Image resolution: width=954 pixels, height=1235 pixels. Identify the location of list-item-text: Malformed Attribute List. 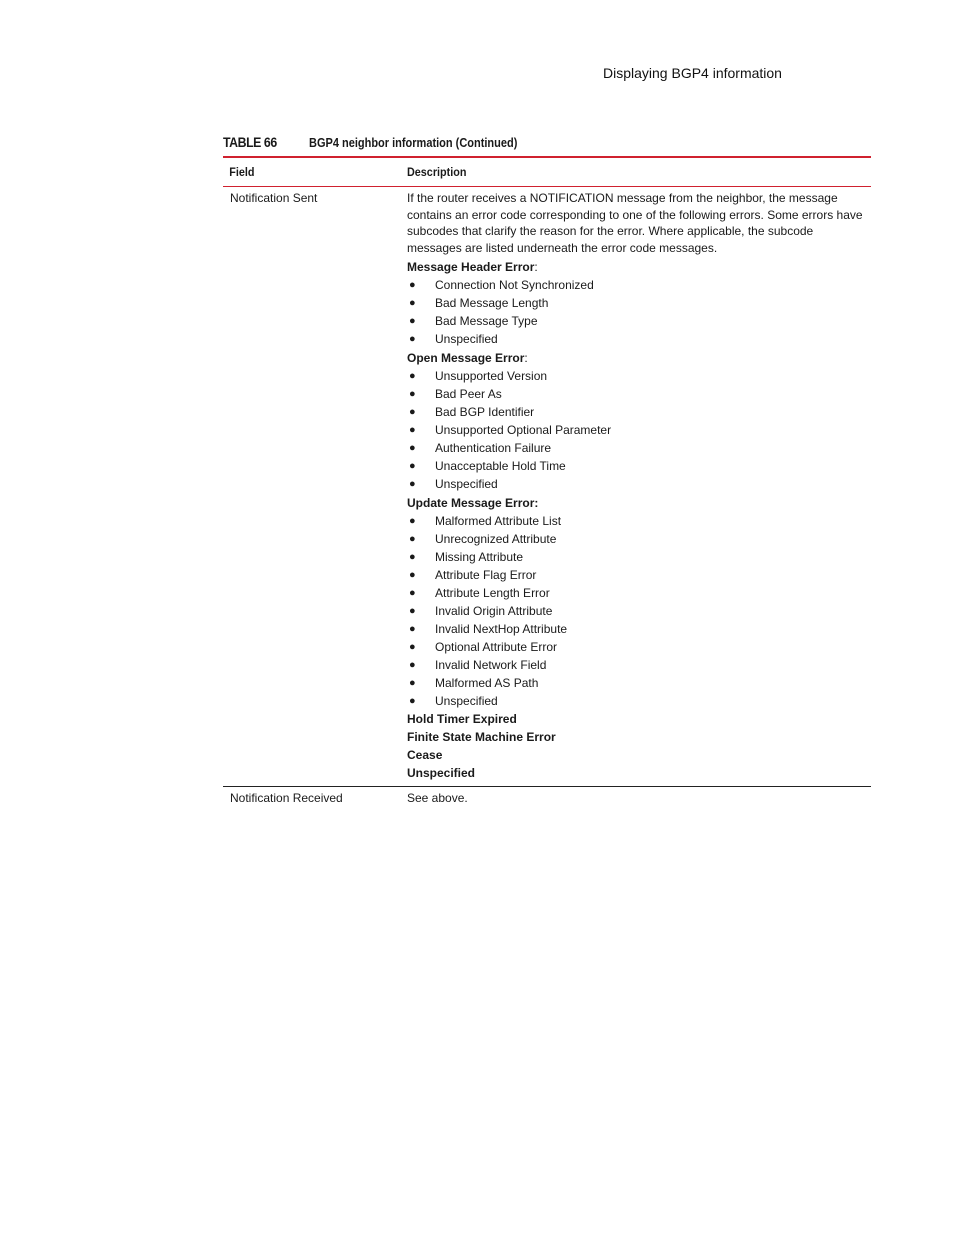
(498, 521).